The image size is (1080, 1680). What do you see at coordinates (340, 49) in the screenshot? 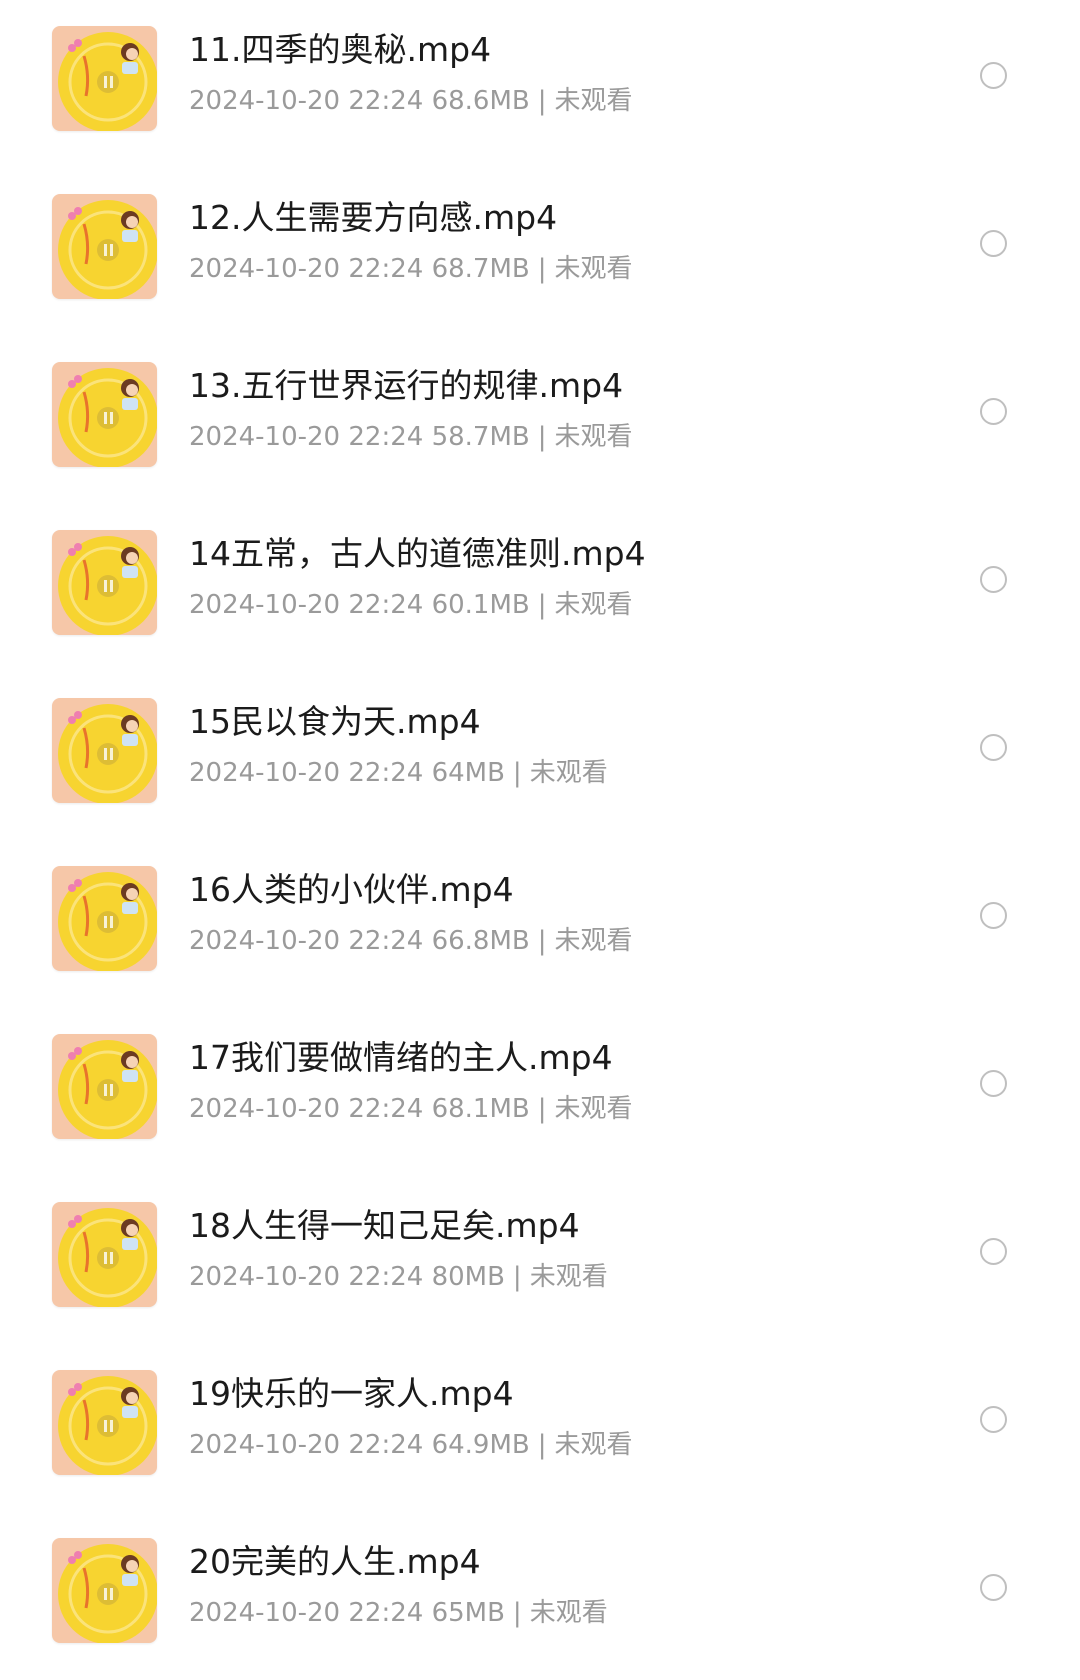
I see `file-title: 11.四季的奥秘.mp4` at bounding box center [340, 49].